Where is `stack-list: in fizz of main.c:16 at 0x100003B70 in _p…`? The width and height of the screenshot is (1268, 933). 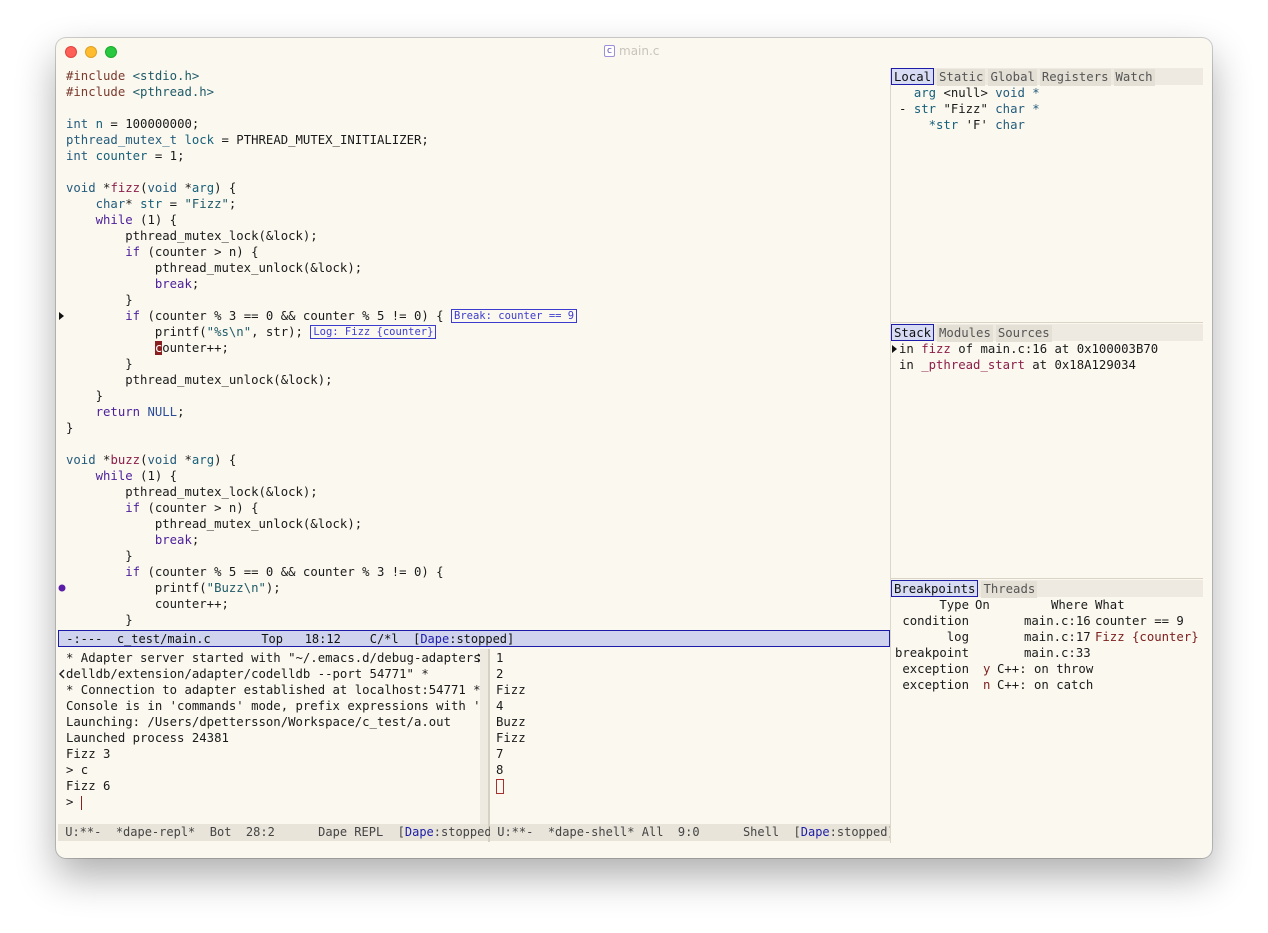
stack-list: in fizz of main.c:16 at 0x100003B70 in _p… is located at coordinates (1047, 441).